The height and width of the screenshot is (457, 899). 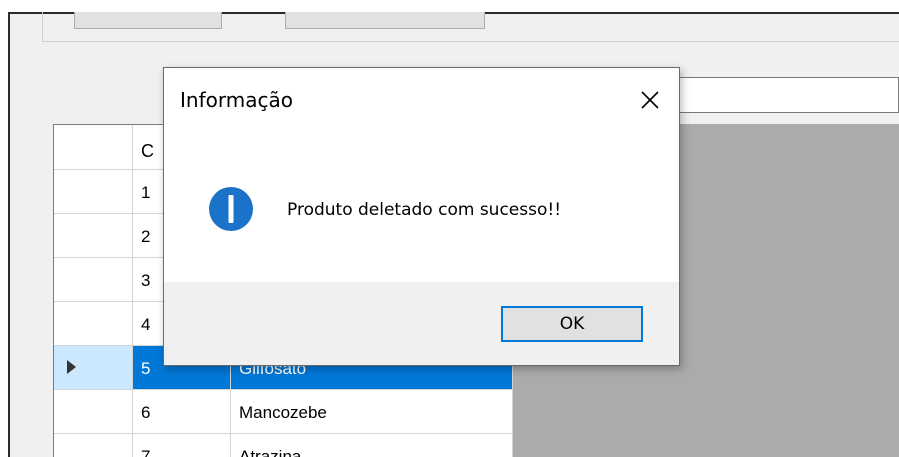 What do you see at coordinates (424, 210) in the screenshot?
I see `dialog-message: Produto deletado com sucesso!!` at bounding box center [424, 210].